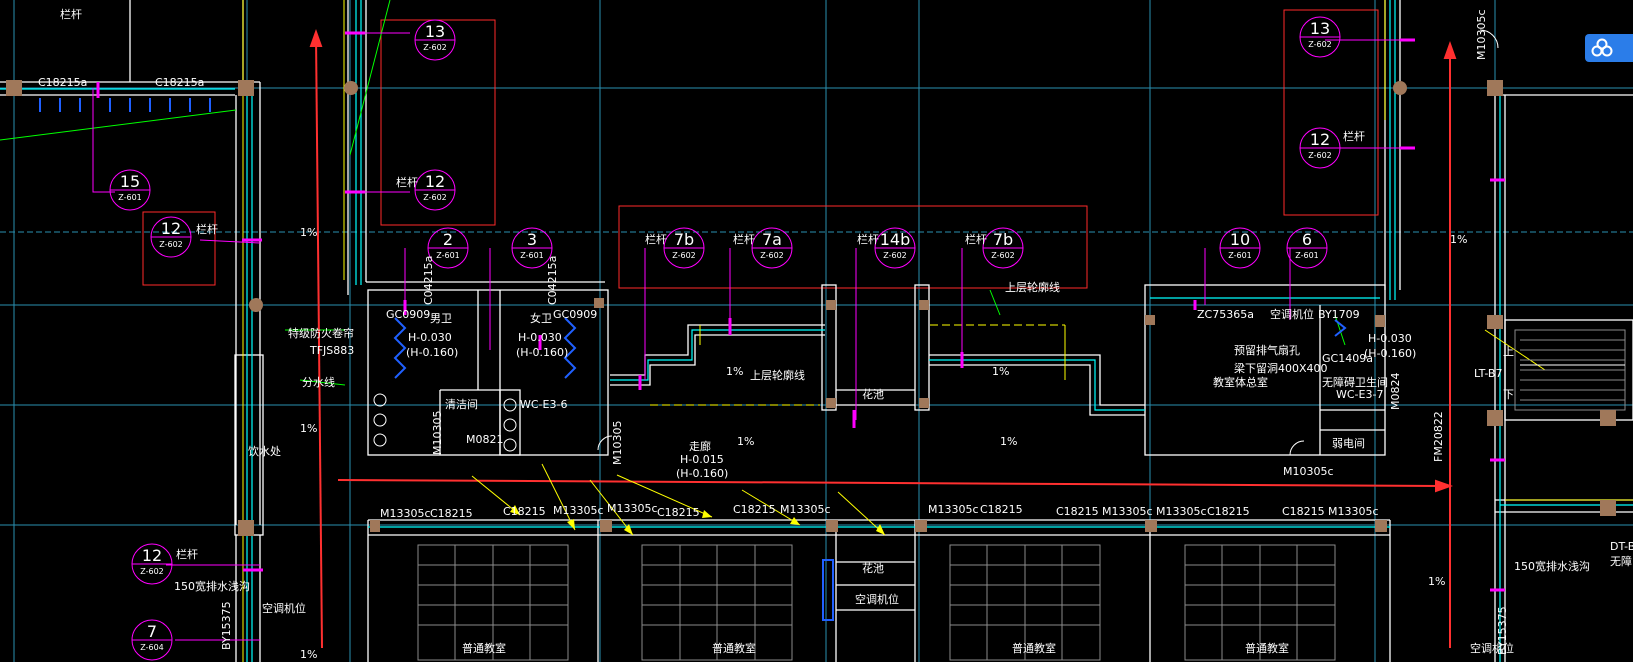 This screenshot has width=1633, height=662. Describe the element at coordinates (895, 239) in the screenshot. I see `bubble-number: 14b` at that location.